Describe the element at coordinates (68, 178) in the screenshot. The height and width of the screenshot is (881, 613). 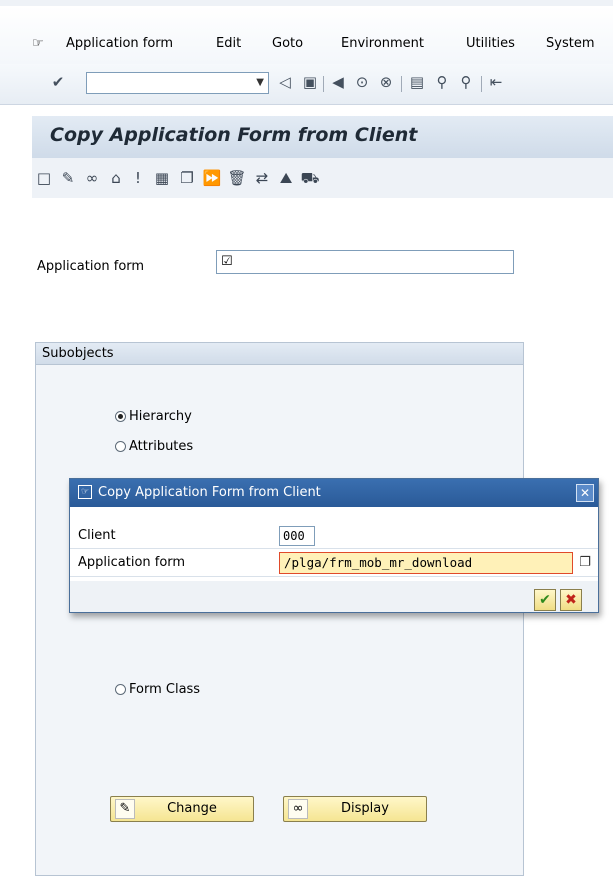
I see `change-pencil-icon: ✎` at that location.